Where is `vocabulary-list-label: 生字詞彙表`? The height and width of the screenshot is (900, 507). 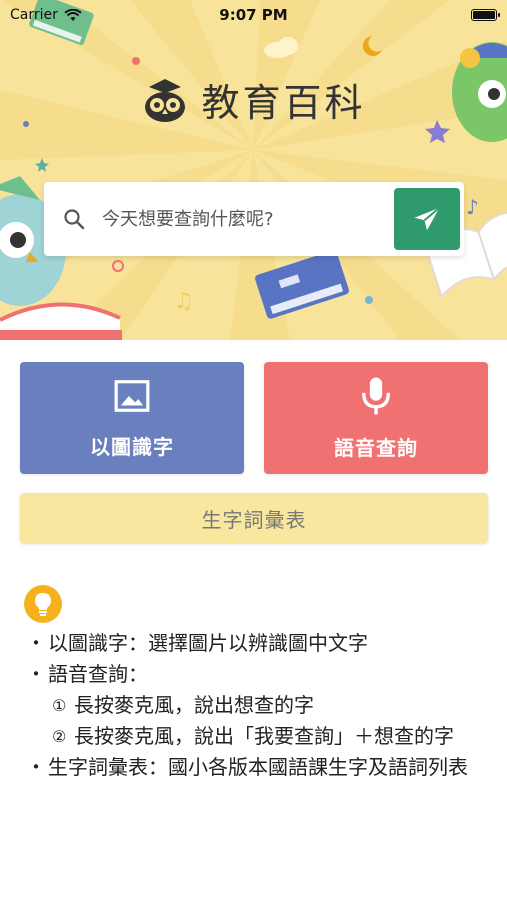 vocabulary-list-label: 生字詞彙表 is located at coordinates (254, 519).